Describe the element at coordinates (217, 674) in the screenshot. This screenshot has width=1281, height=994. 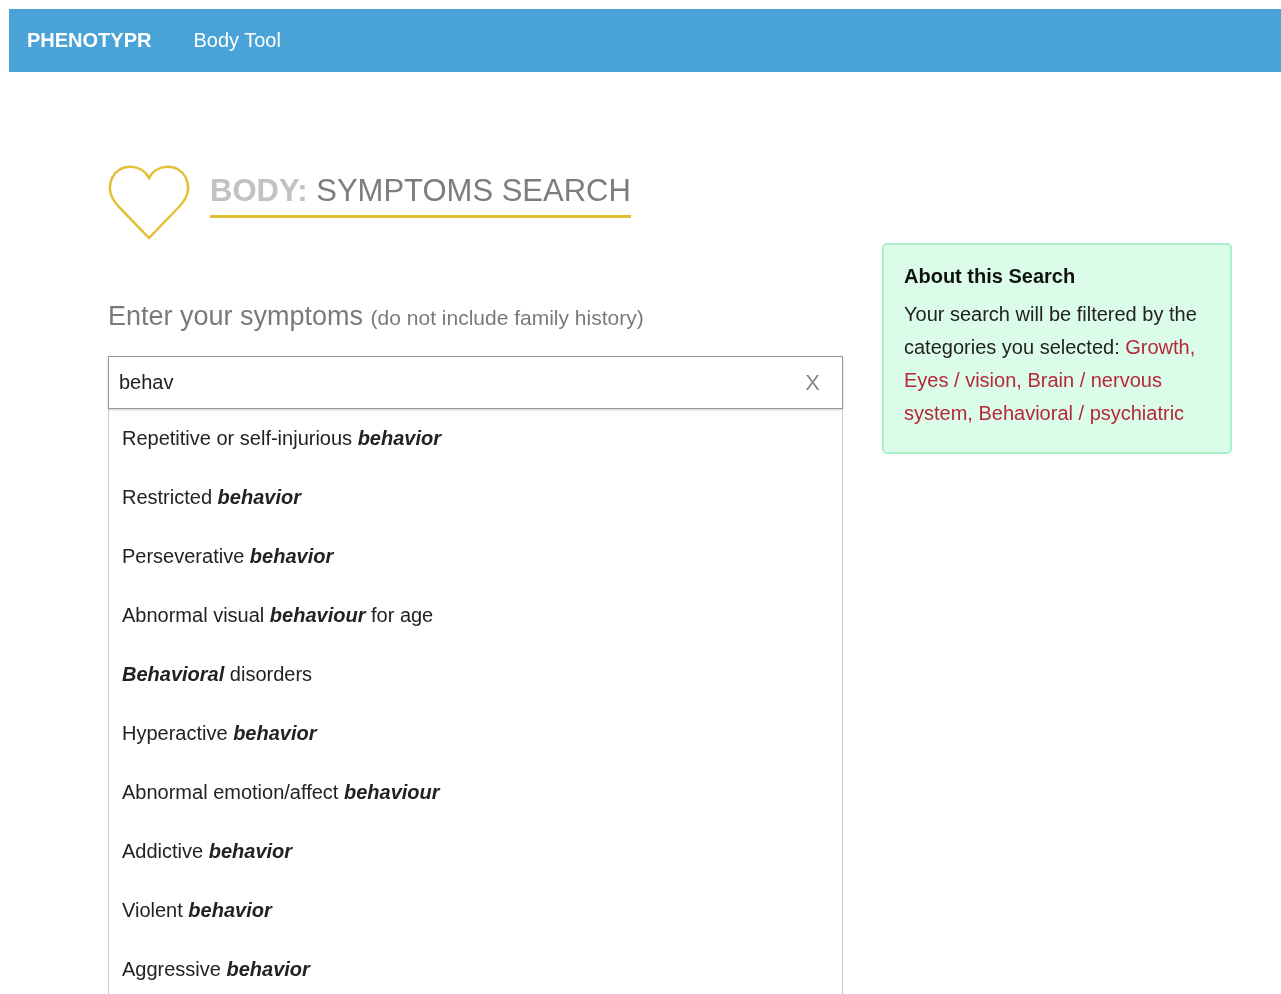
I see `suggestion-item: Behavioral disorders` at that location.